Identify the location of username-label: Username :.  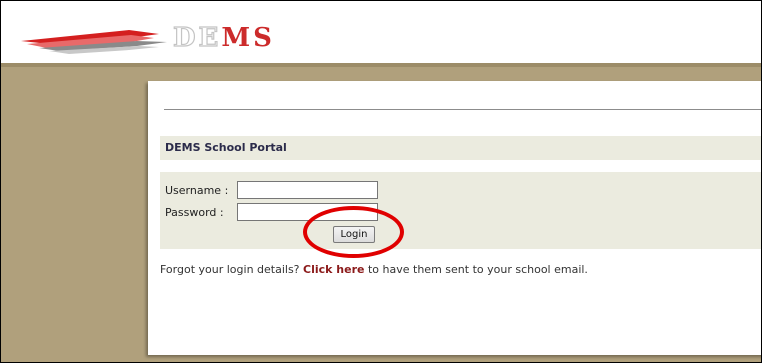
(197, 190).